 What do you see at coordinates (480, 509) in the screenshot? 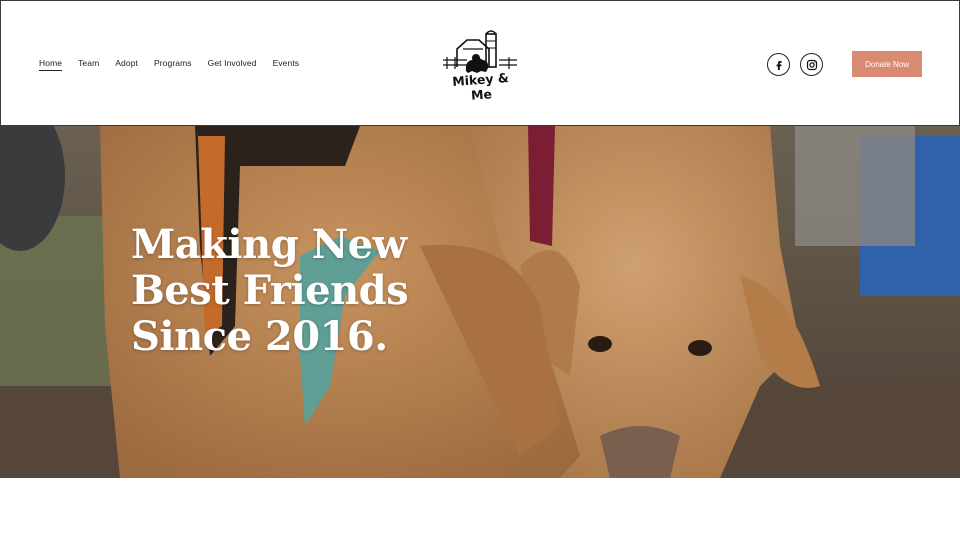
I see `below-hero-section` at bounding box center [480, 509].